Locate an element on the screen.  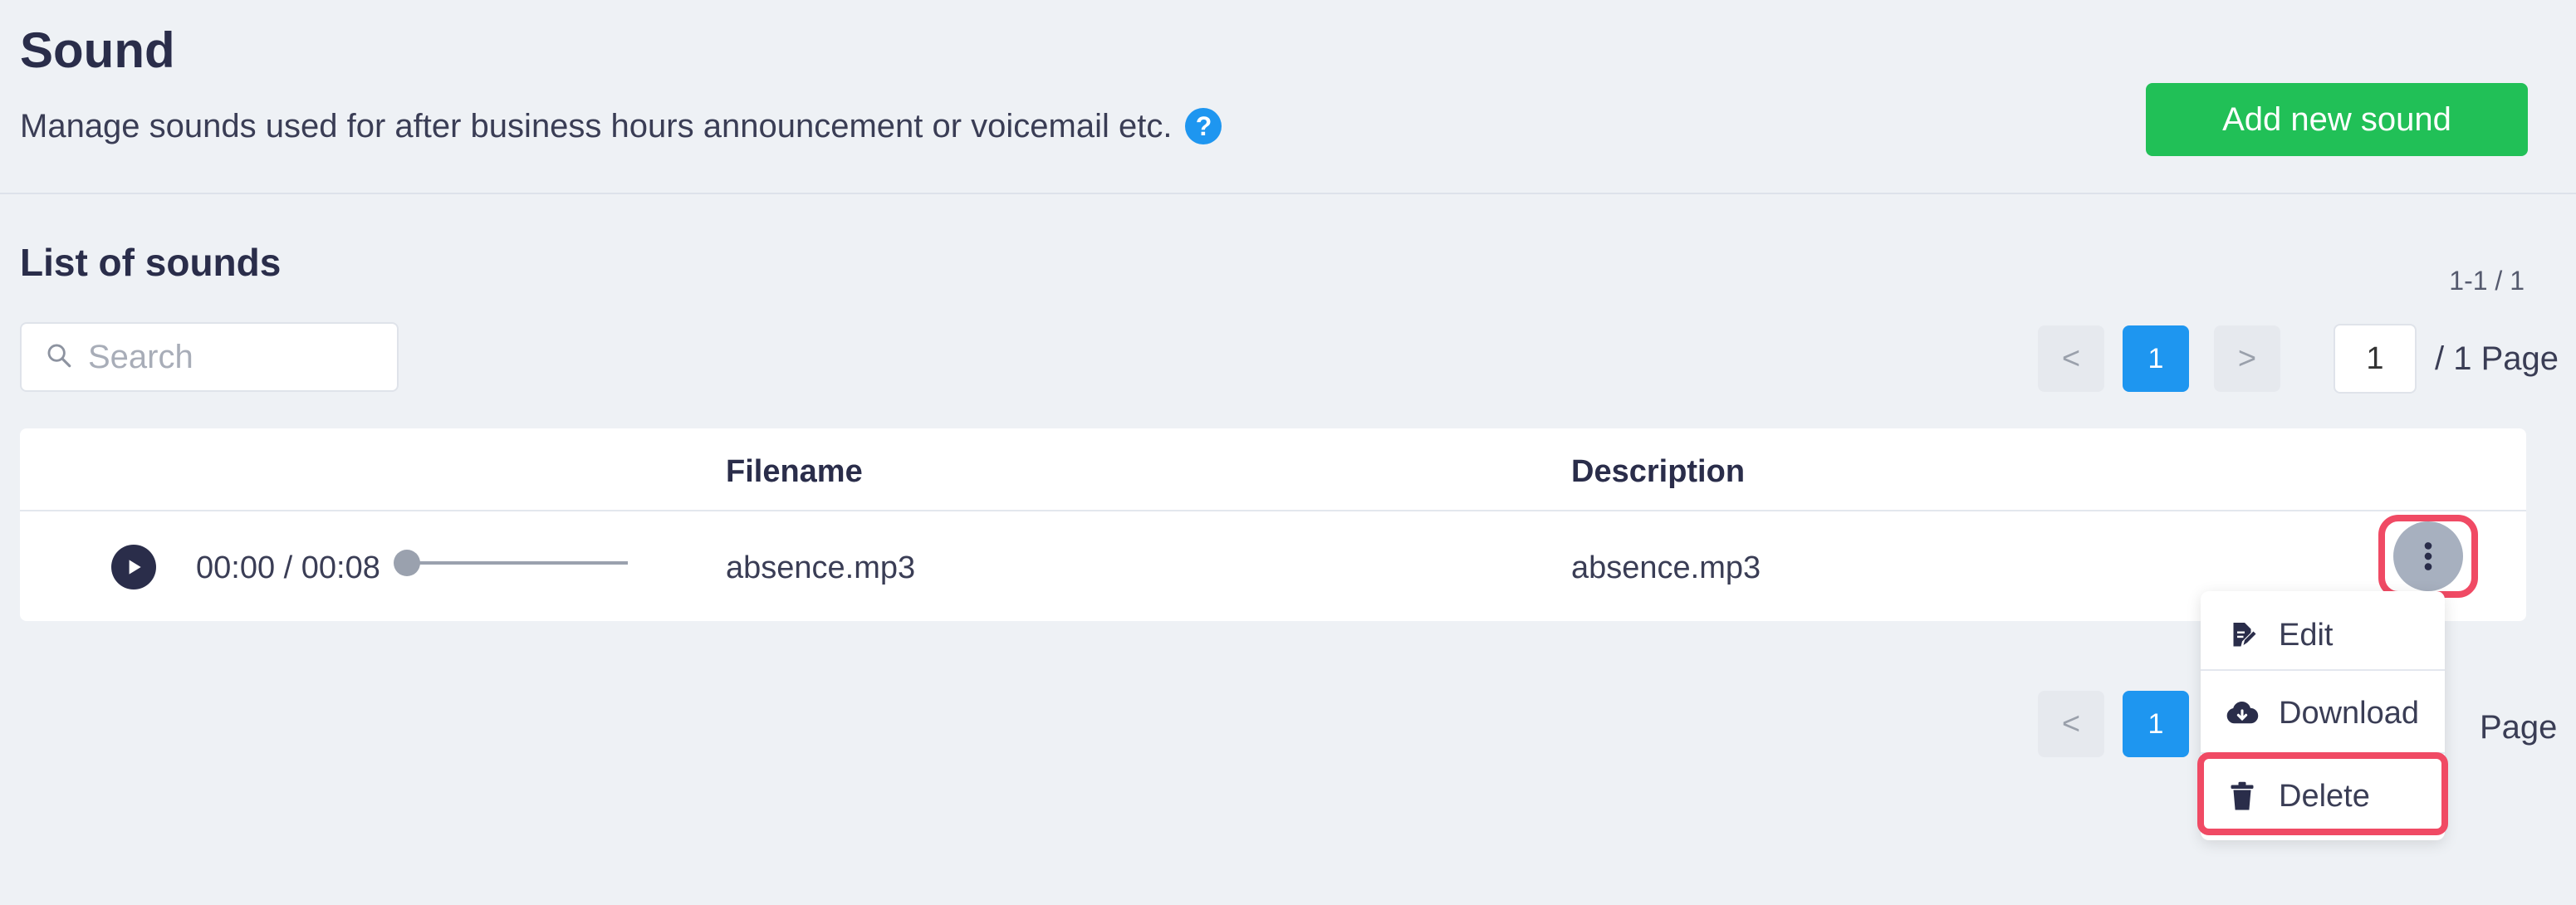
bottom-page-count-label: Page is located at coordinates (2519, 727).